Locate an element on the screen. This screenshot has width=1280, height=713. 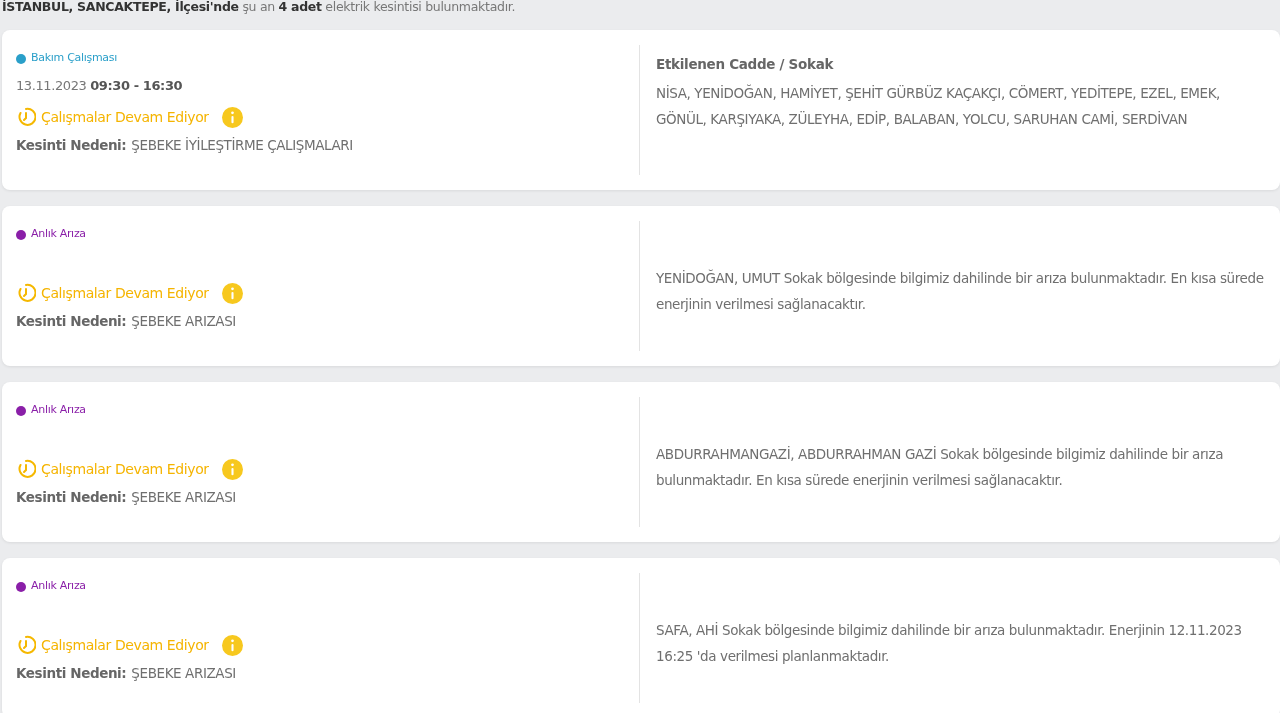
description-text: ABDURRAHMANGAZİ, ABDURRAHMAN GAZİ Sokak bölgesinde bilgimiz dahilinde bir arıza bulunmaktadır. En kısa sürede enerjinin verilmesi sağlanacaktır. is located at coordinates (940, 467).